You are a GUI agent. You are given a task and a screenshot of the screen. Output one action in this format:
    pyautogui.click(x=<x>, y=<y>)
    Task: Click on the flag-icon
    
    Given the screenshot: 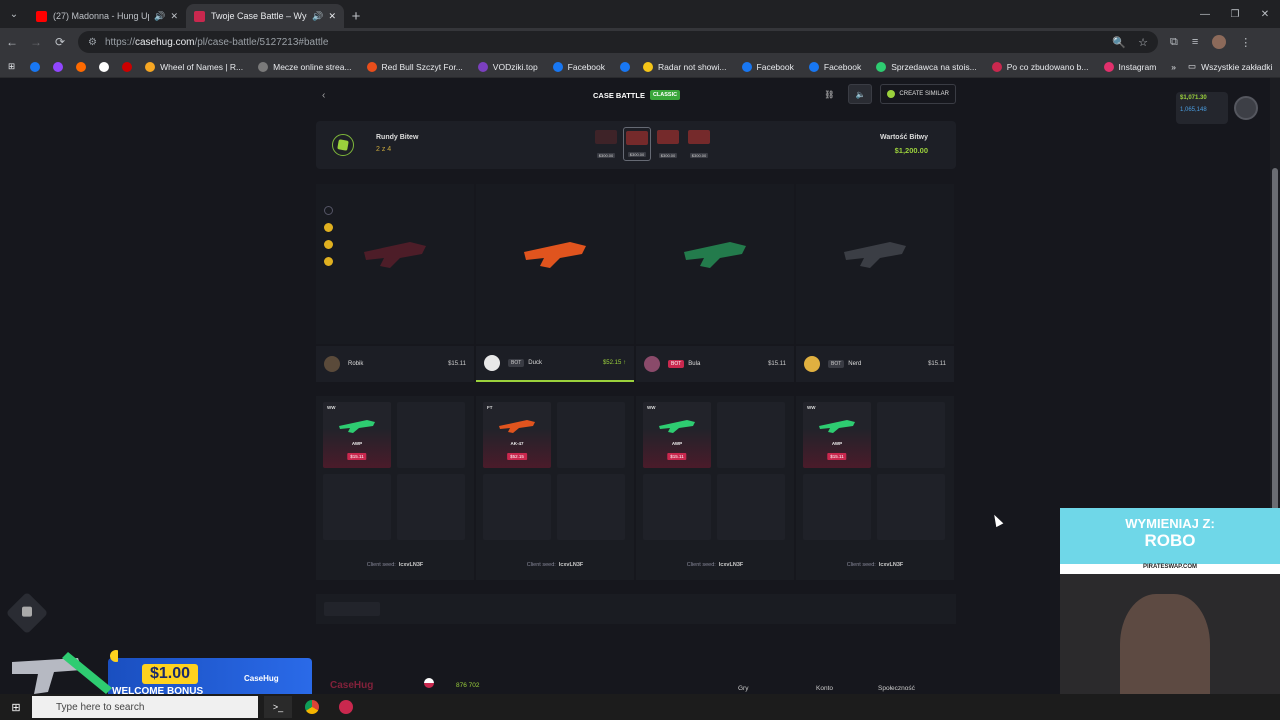 What is the action you would take?
    pyautogui.click(x=429, y=683)
    